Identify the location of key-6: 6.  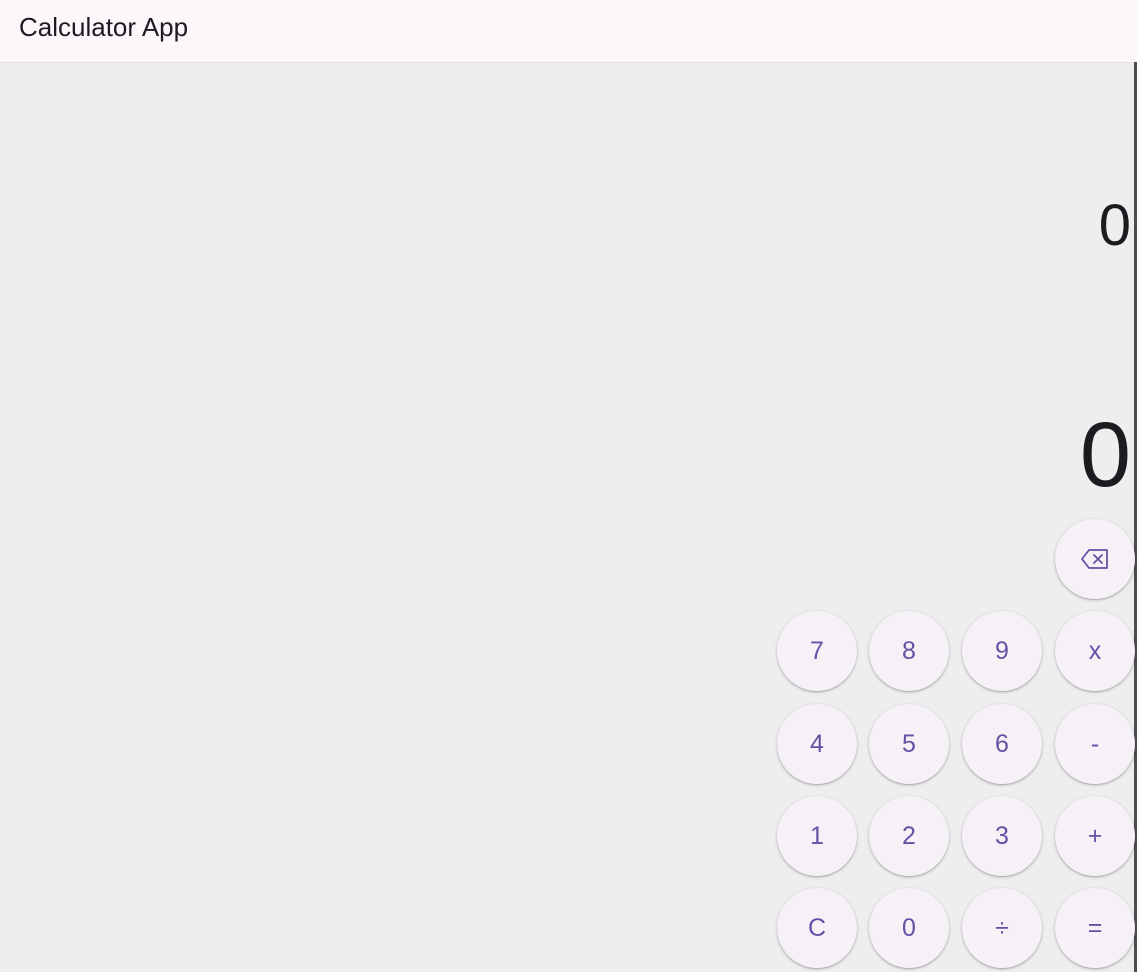
(1002, 744).